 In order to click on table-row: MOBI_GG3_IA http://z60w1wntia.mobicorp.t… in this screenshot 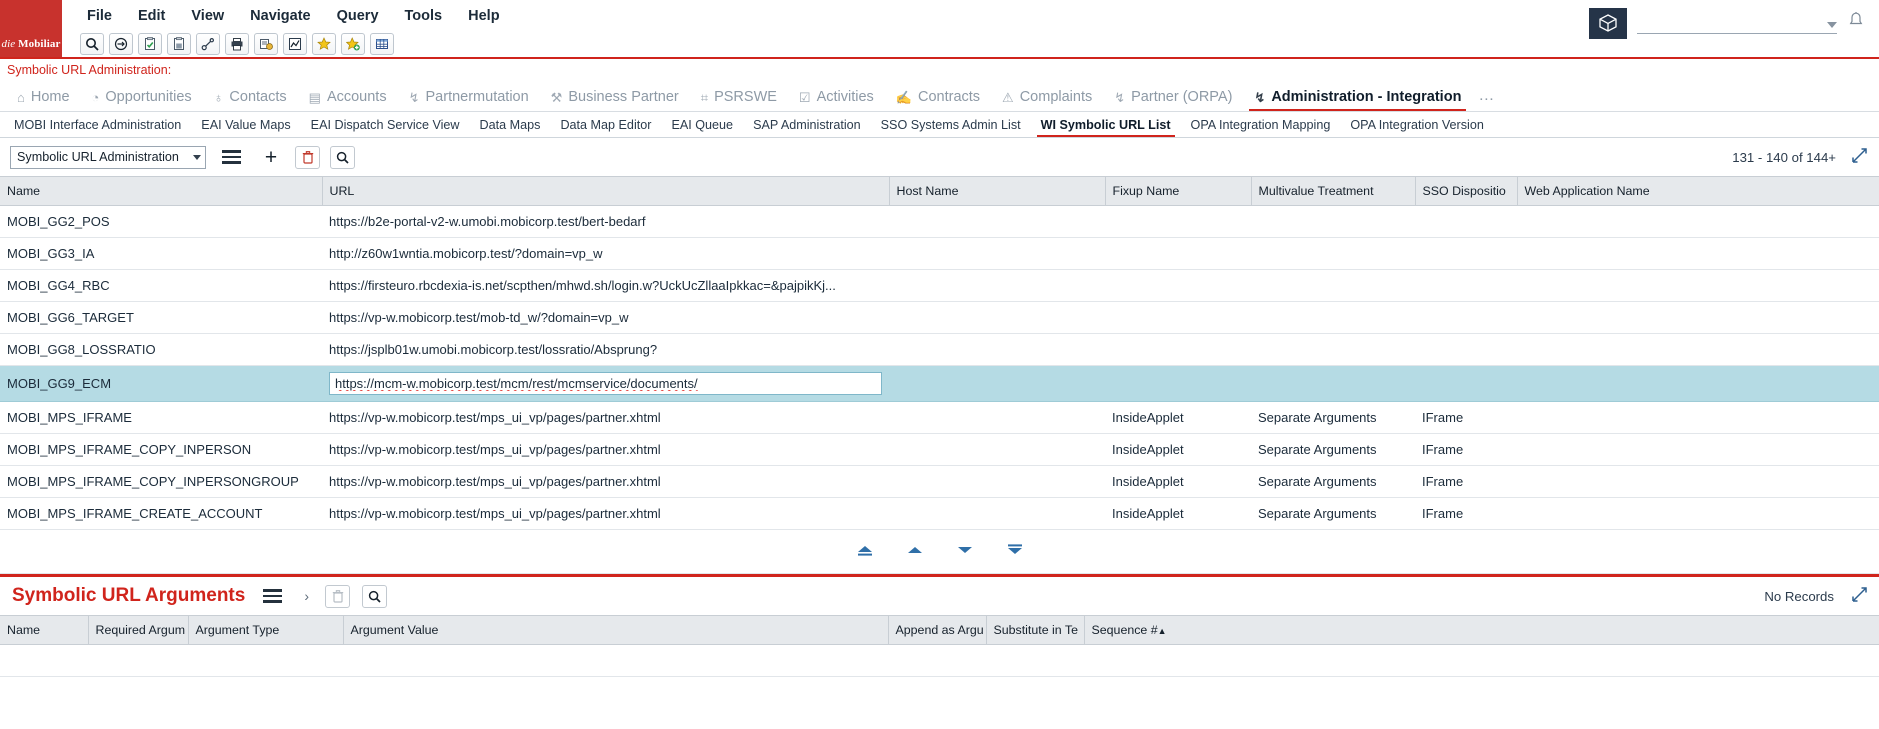, I will do `click(939, 253)`.